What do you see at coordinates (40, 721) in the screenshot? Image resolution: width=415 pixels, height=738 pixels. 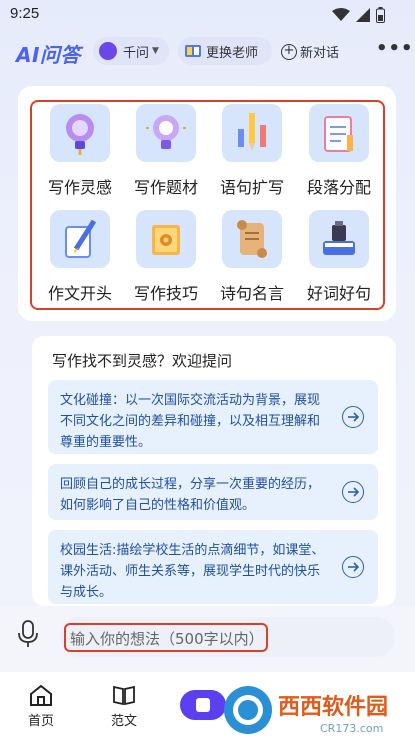 I see `nav-home-label: 首页` at bounding box center [40, 721].